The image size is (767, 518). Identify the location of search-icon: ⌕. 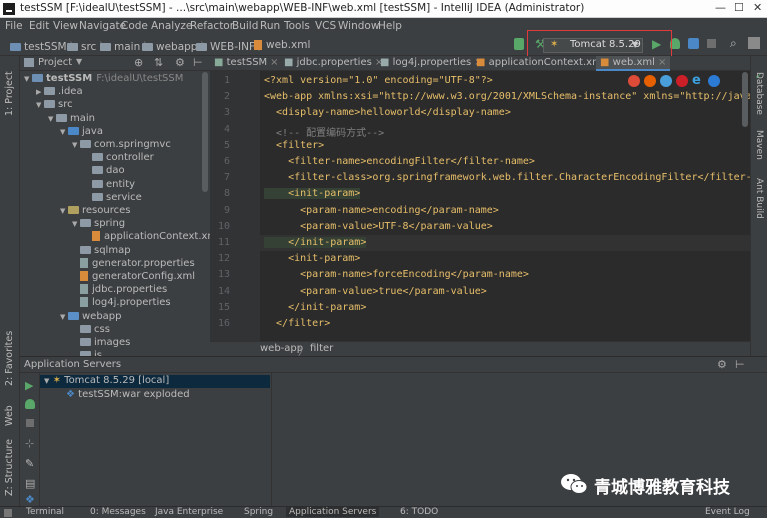
(733, 43).